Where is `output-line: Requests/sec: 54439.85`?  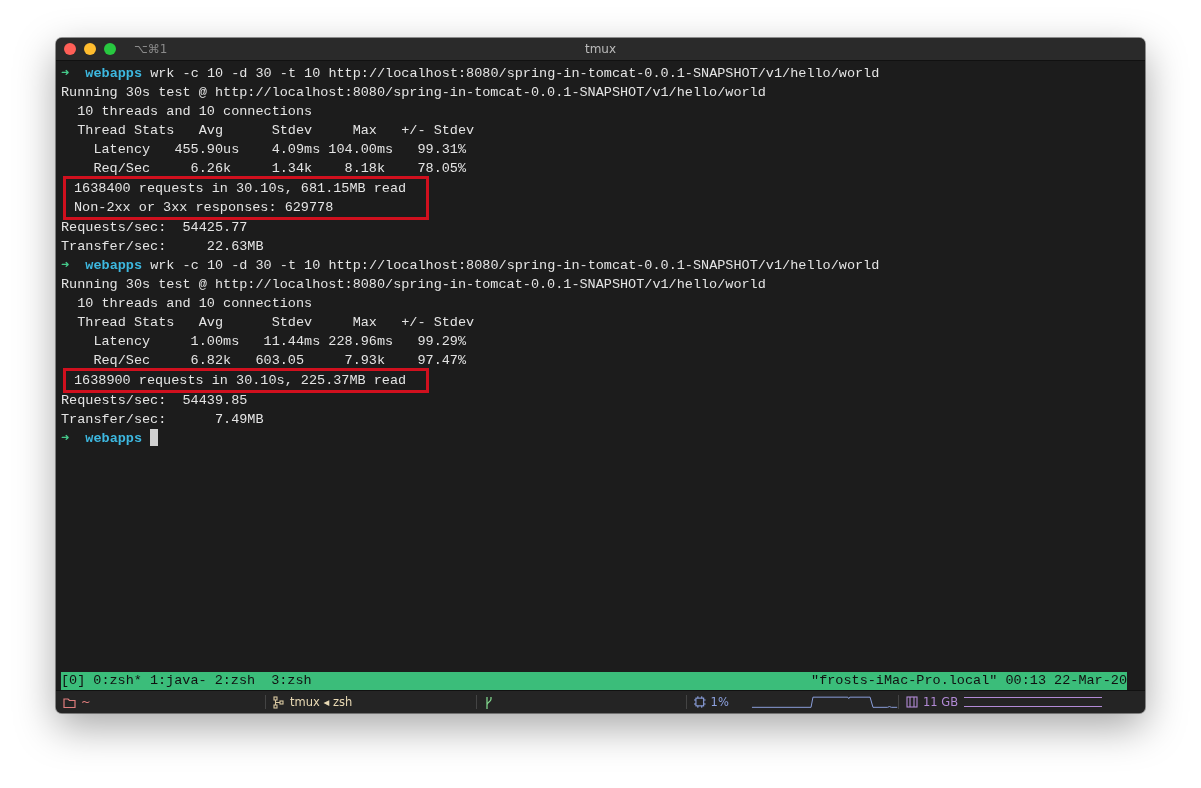
output-line: Requests/sec: 54439.85 is located at coordinates (154, 400).